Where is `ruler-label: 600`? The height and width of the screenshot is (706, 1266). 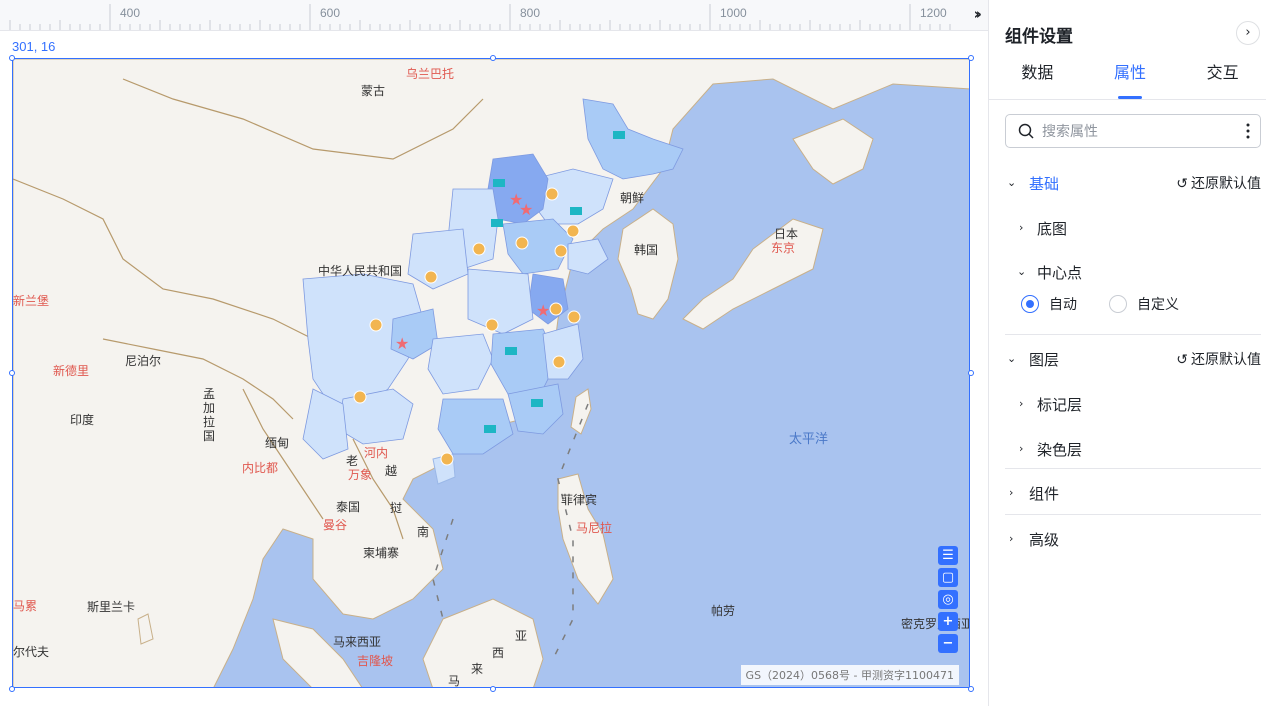 ruler-label: 600 is located at coordinates (330, 13).